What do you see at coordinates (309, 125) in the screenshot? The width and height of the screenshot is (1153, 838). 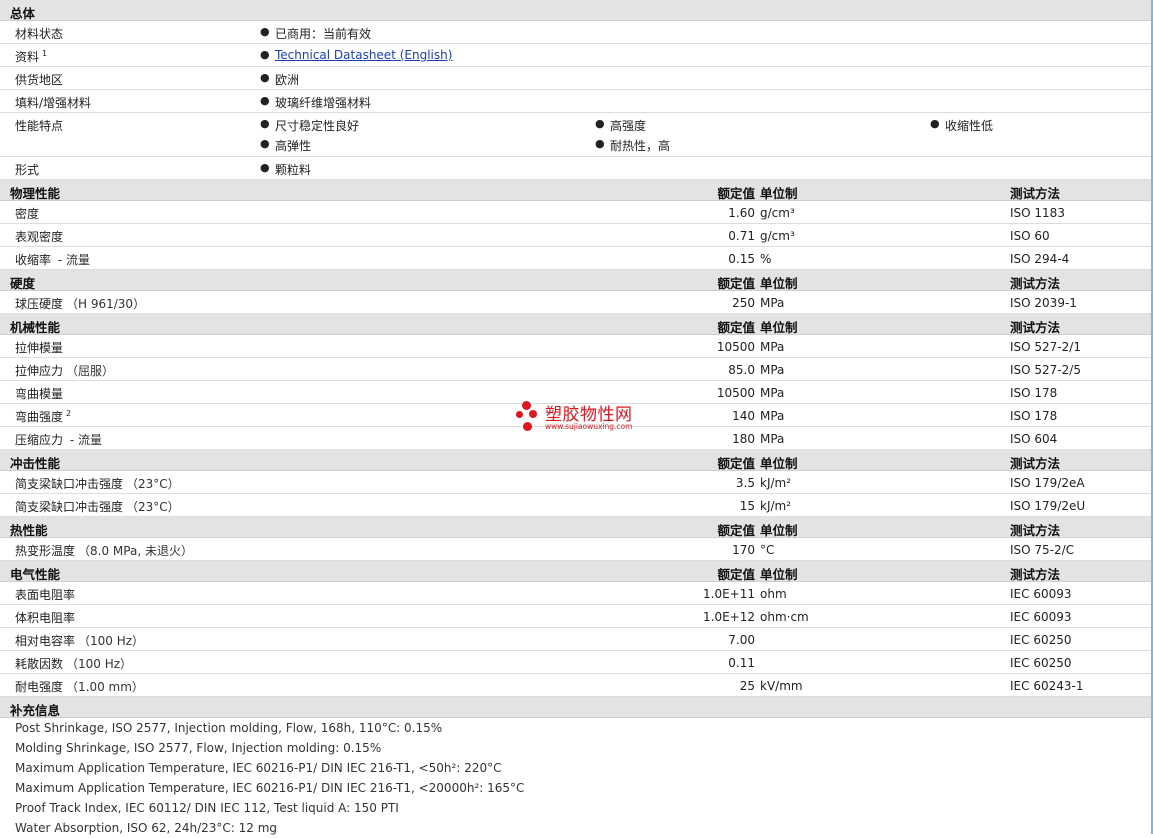 I see `bullet-item: ● 尺寸稳定性良好` at bounding box center [309, 125].